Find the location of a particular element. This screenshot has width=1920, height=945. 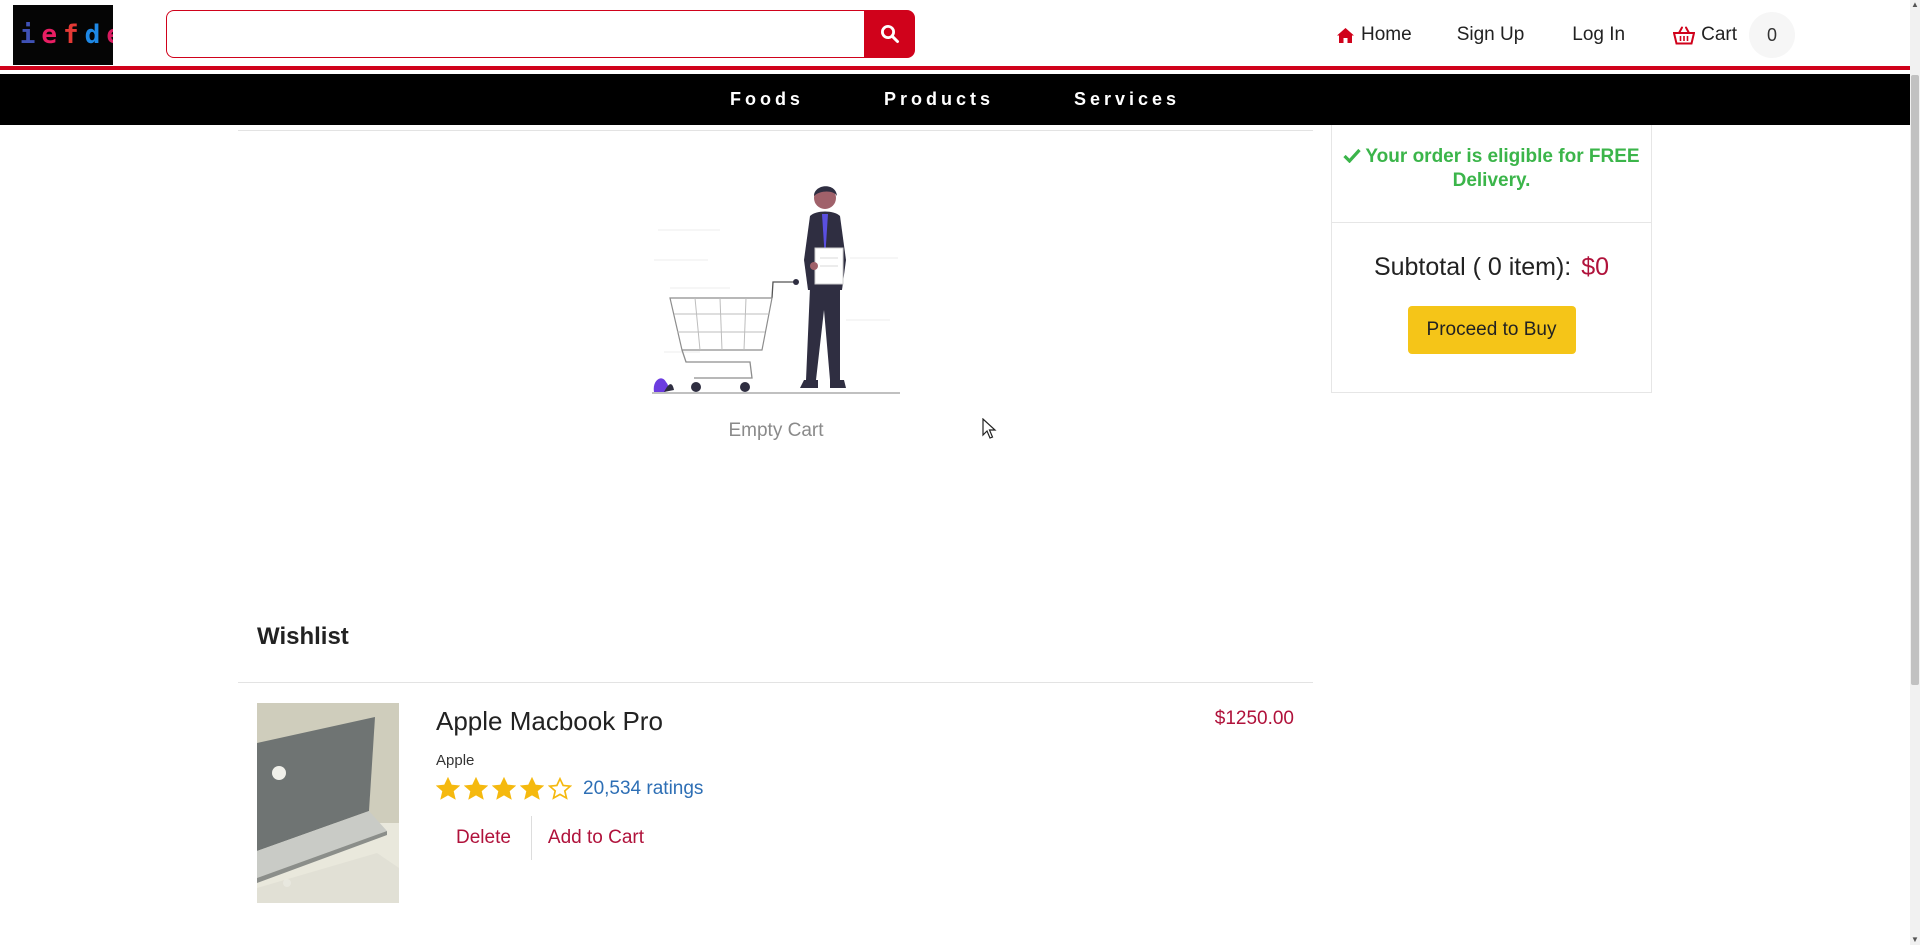

product-price: $1250.00 is located at coordinates (1254, 718).